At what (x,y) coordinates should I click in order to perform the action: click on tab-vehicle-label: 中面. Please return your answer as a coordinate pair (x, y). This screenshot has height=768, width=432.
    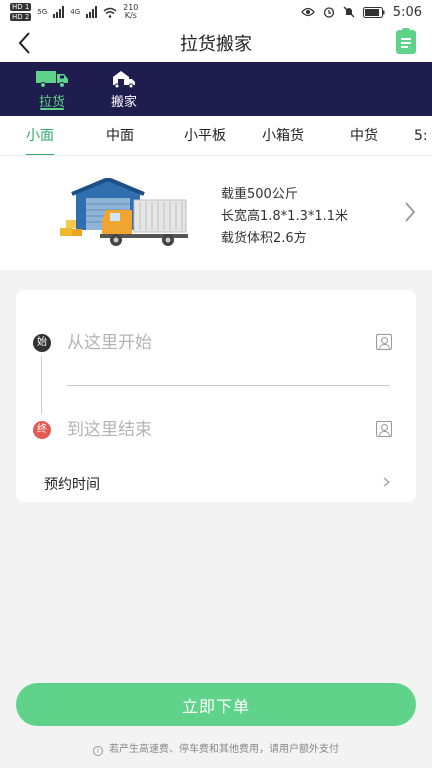
    Looking at the image, I should click on (120, 136).